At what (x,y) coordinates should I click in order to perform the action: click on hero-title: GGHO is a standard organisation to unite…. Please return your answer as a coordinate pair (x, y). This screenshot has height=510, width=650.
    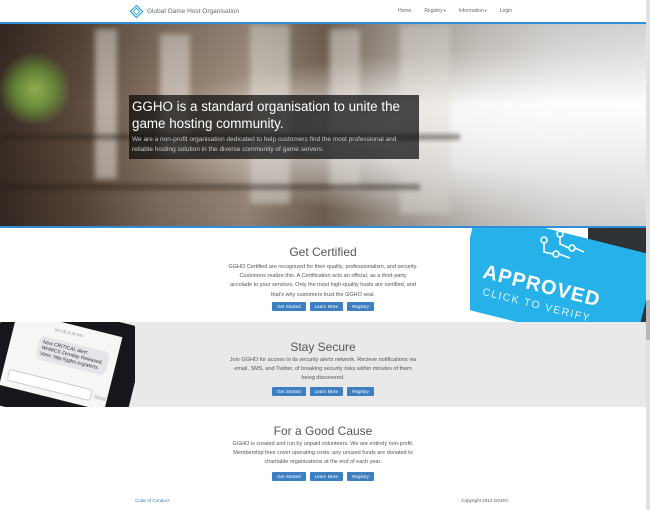
    Looking at the image, I should click on (266, 115).